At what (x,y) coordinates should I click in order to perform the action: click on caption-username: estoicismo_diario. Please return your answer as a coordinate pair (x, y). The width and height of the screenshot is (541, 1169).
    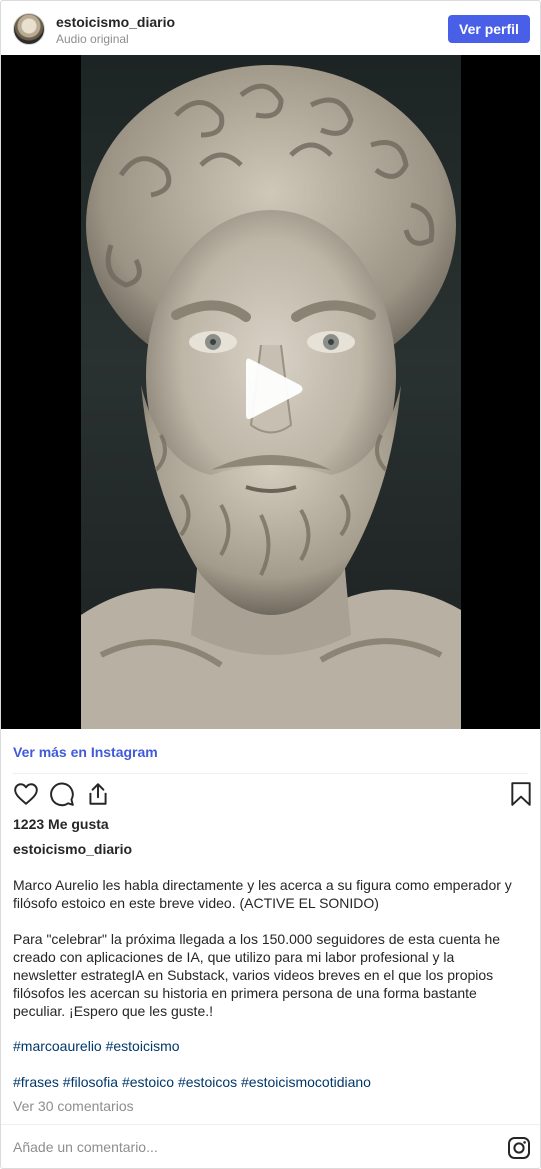
    Looking at the image, I should click on (72, 849).